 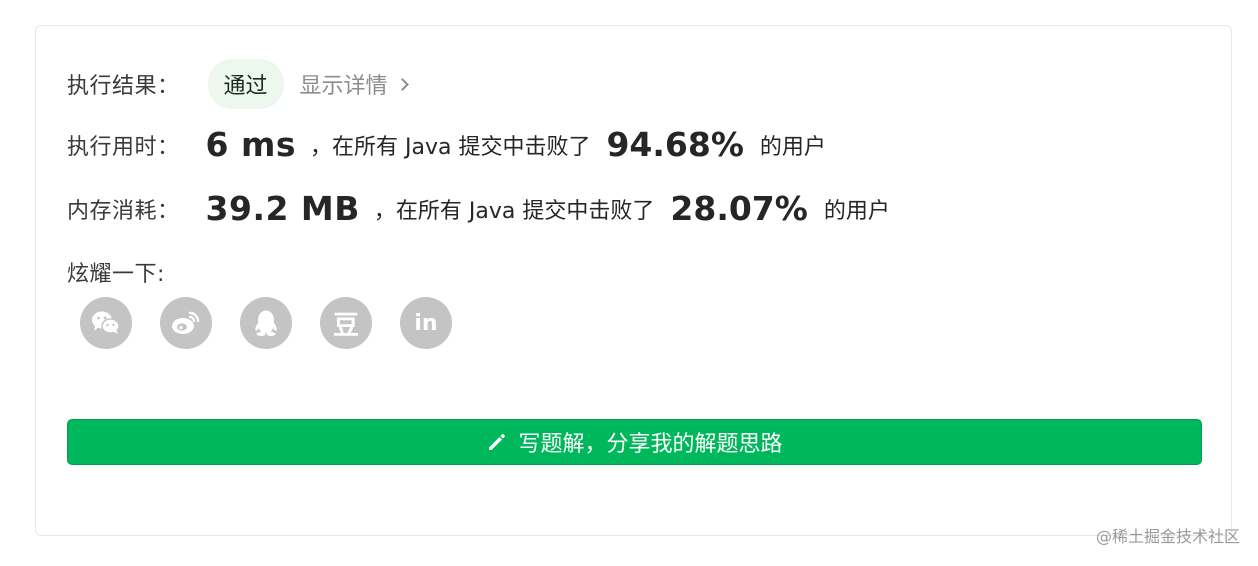 I want to click on runtime-middle-text: ，在所有 Java 提交中击败了, so click(x=450, y=147).